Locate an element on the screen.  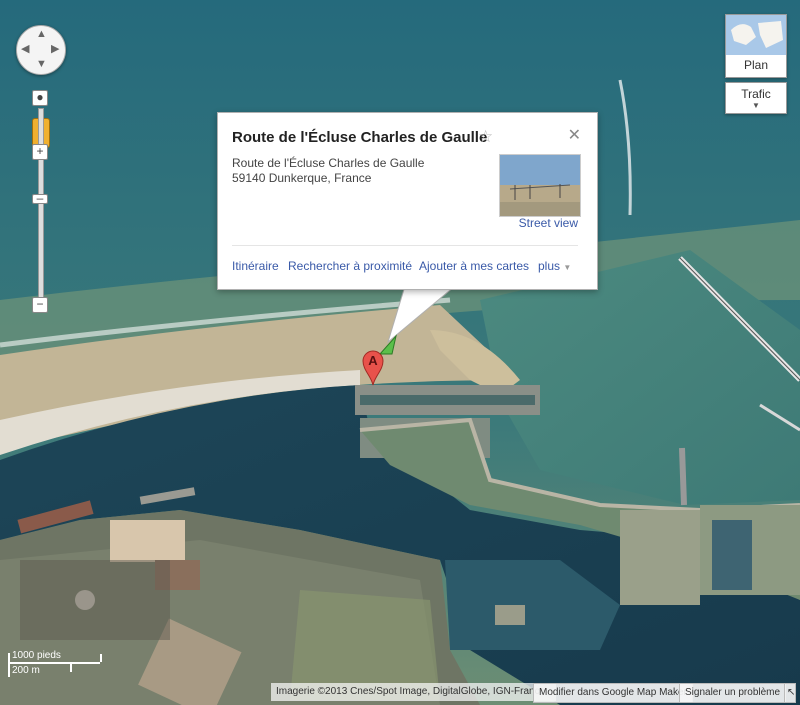
scale-imperial: 1000 pieds is located at coordinates (36, 655).